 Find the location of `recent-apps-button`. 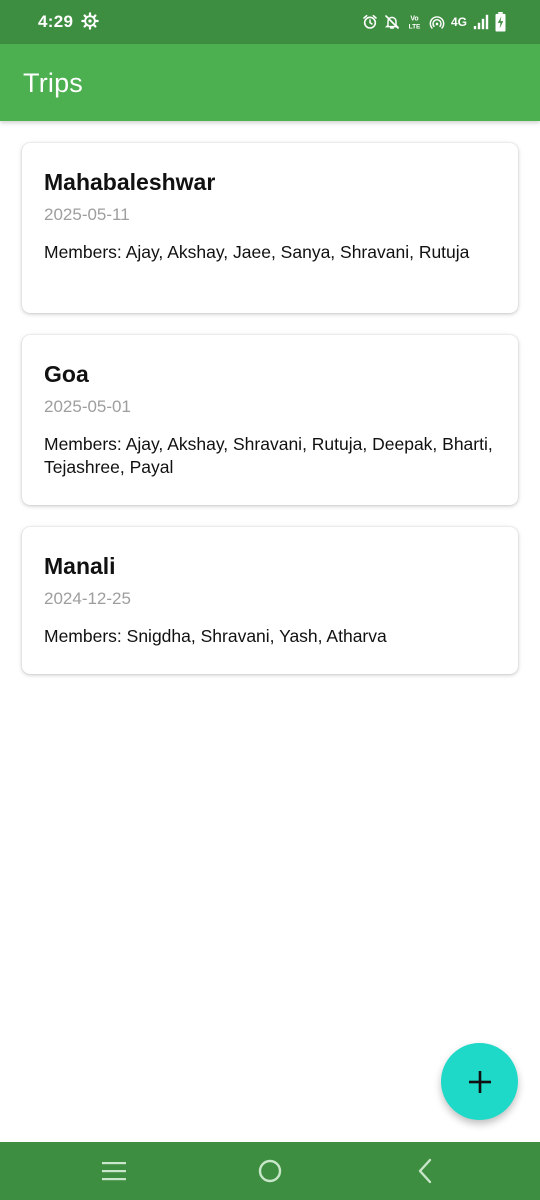

recent-apps-button is located at coordinates (114, 1171).